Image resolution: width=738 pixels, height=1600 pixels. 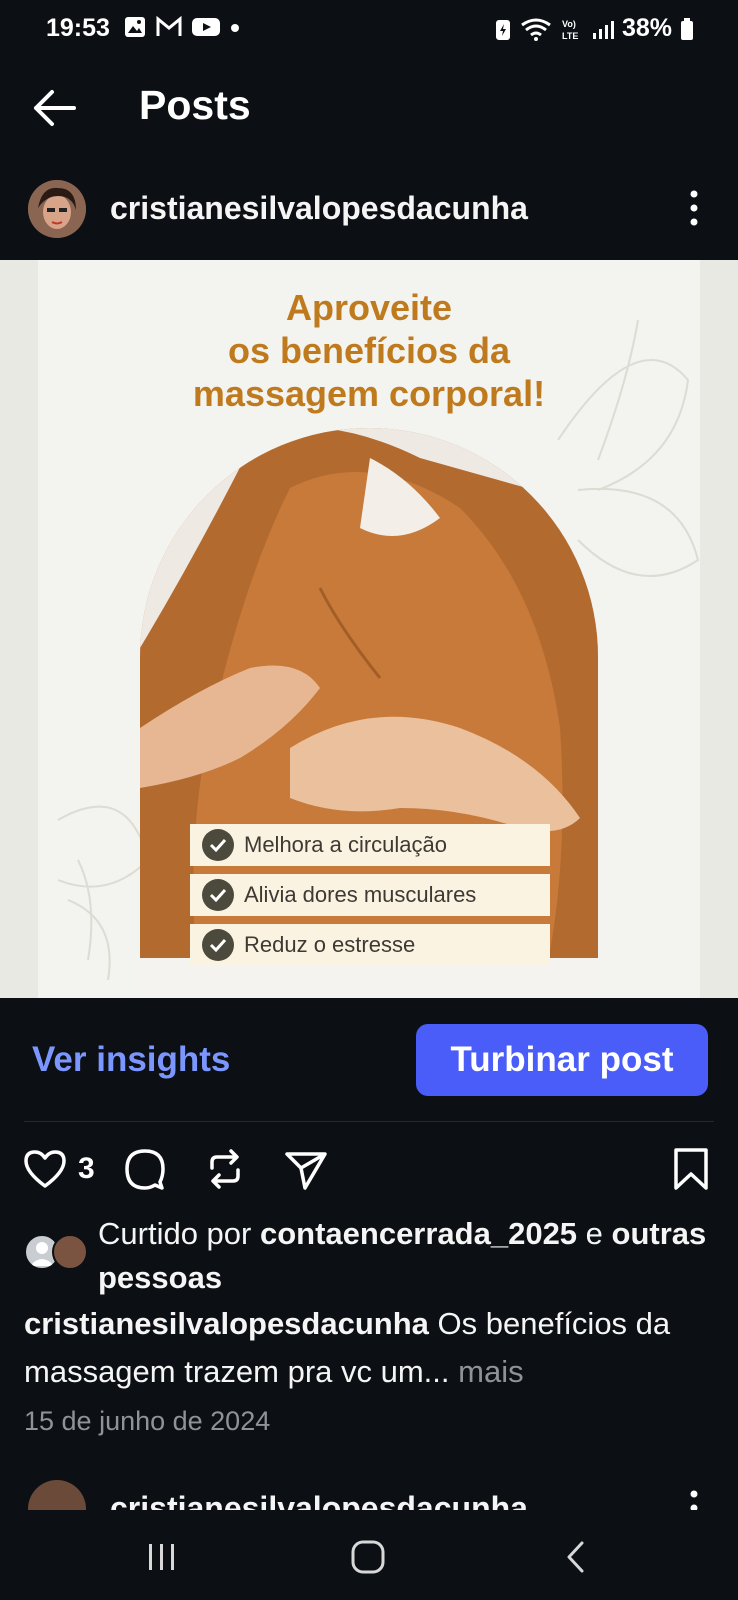 I want to click on caption-username: cristianesilvalopesdacunha, so click(x=226, y=1323).